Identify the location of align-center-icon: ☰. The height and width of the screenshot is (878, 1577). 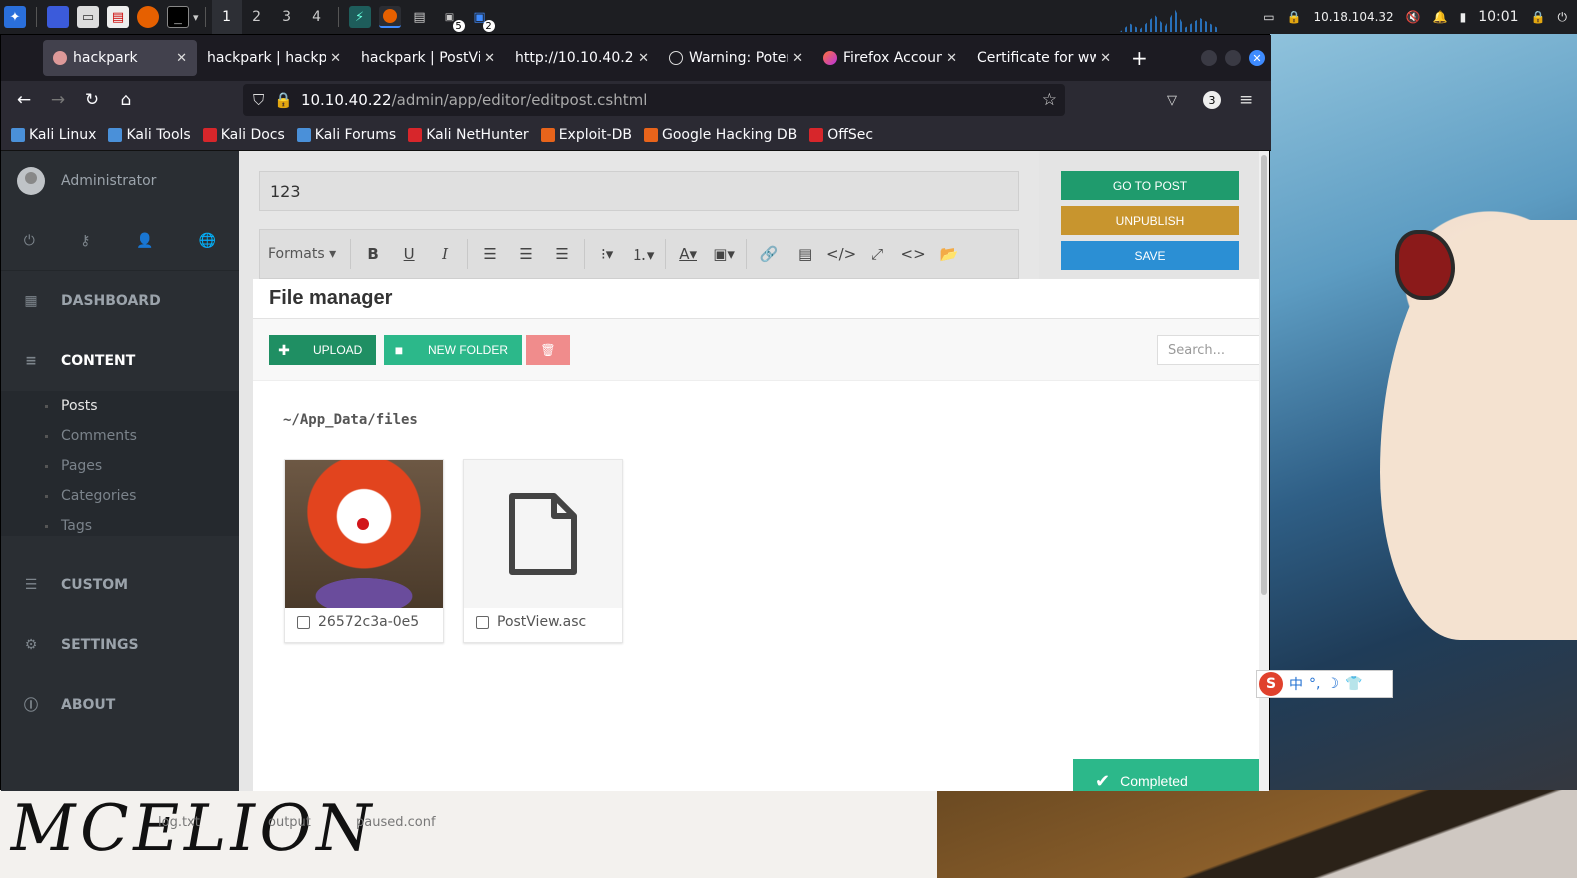
(526, 254).